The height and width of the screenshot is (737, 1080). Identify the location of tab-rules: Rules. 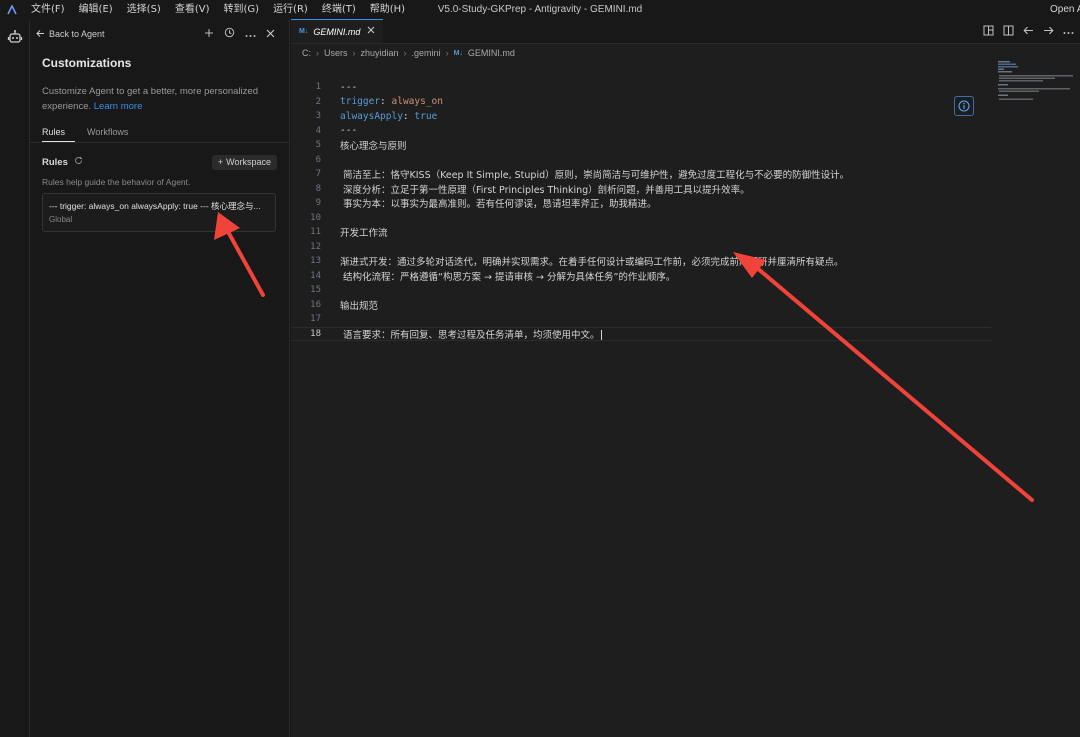
(59, 132).